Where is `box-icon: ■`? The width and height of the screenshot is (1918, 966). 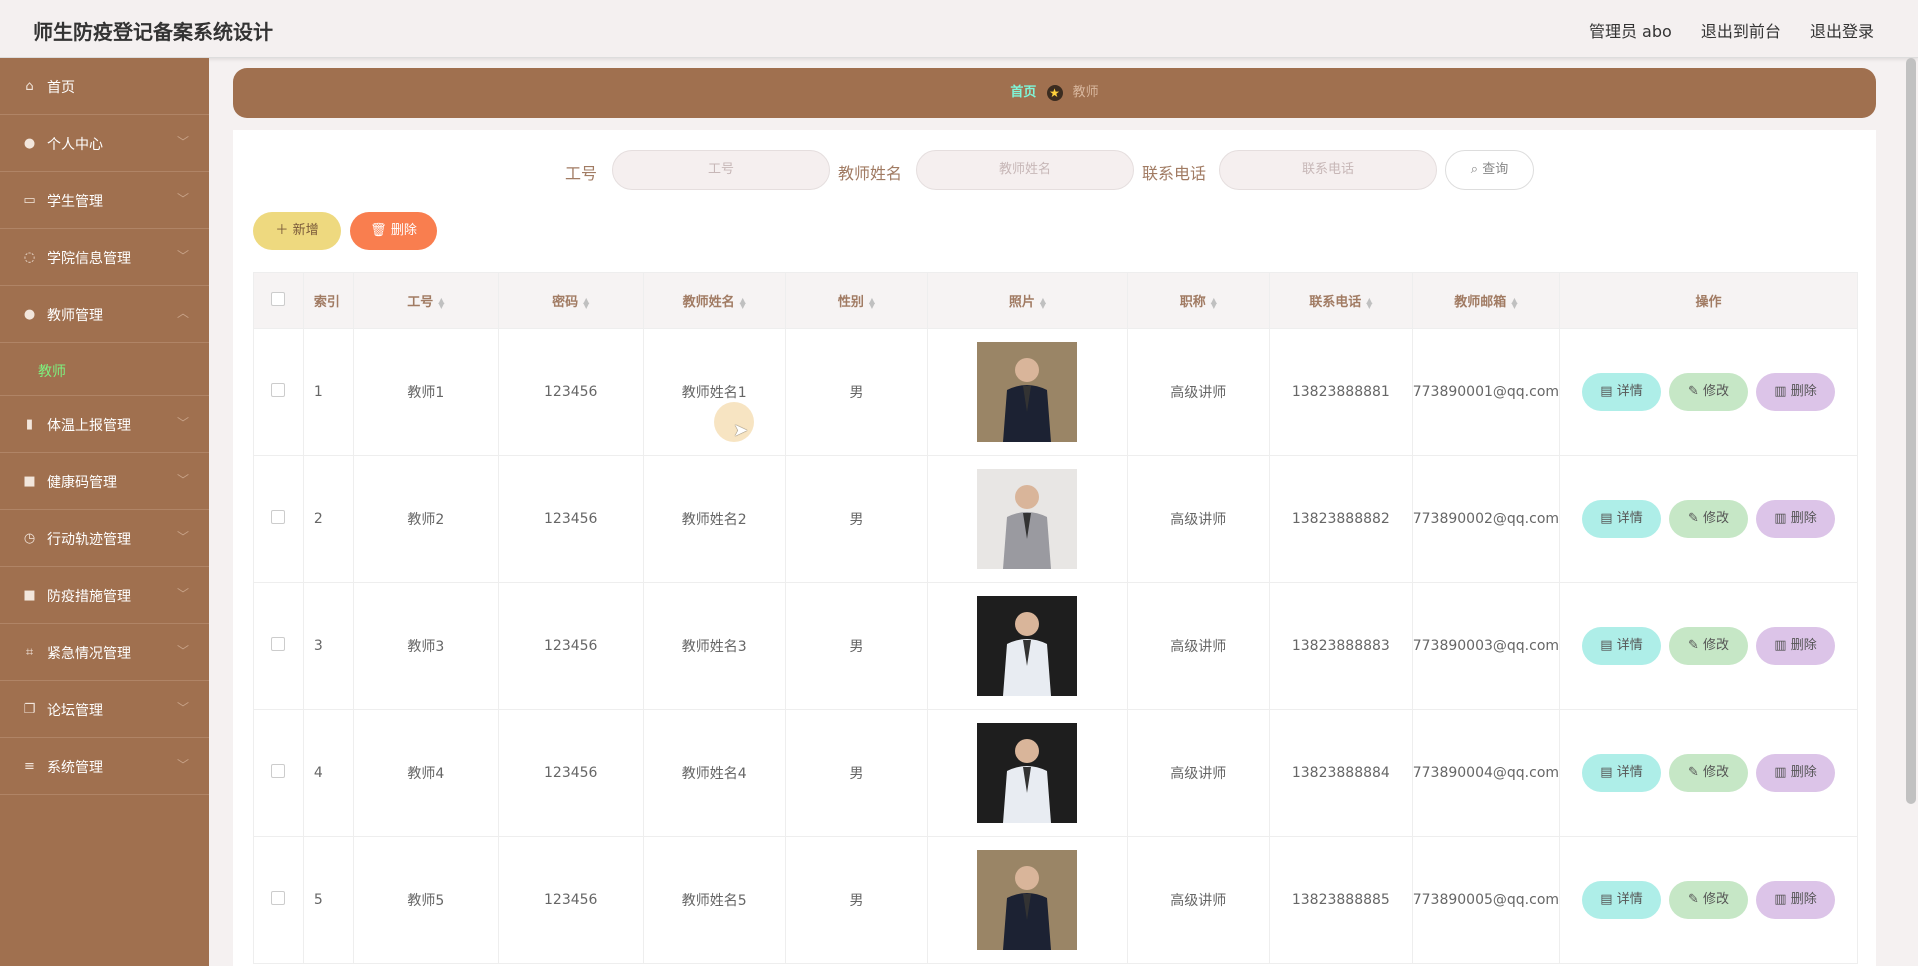
box-icon: ■ is located at coordinates (29, 595).